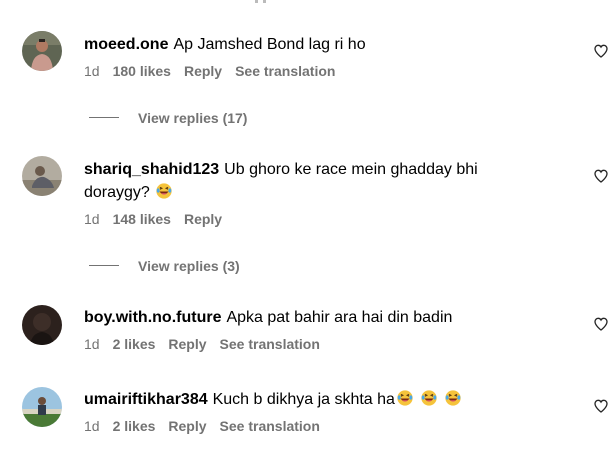  Describe the element at coordinates (260, 1) in the screenshot. I see `cropped-content-mark` at that location.